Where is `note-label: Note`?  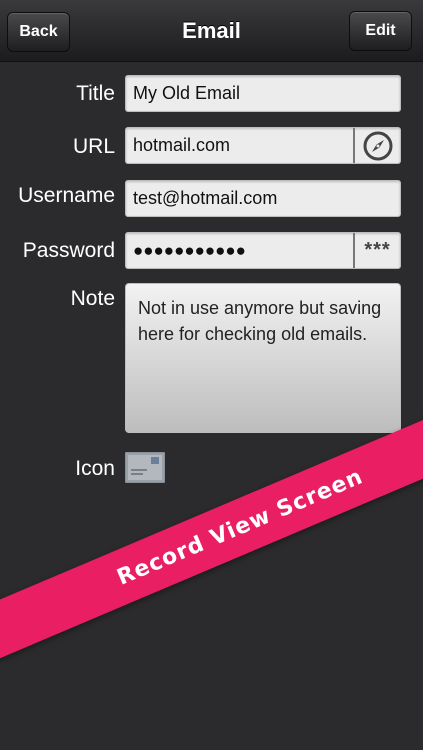
note-label: Note is located at coordinates (92, 298).